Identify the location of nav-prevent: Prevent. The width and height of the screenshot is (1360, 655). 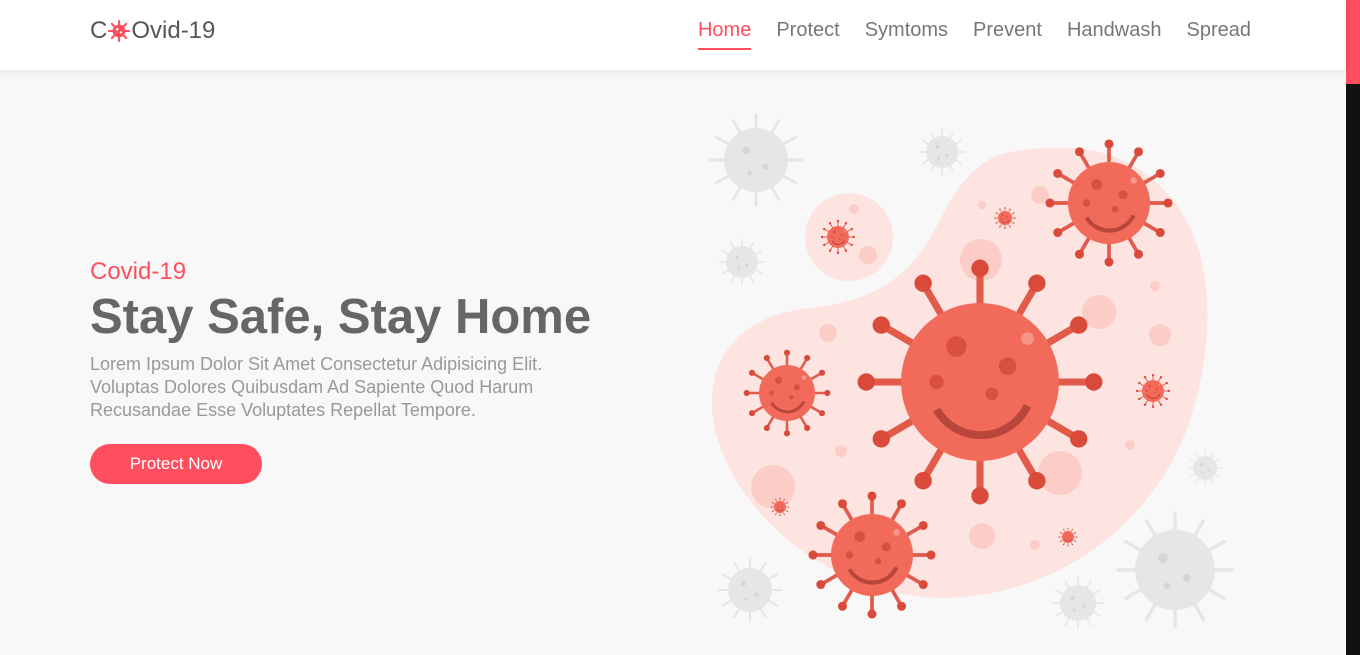
(1007, 34).